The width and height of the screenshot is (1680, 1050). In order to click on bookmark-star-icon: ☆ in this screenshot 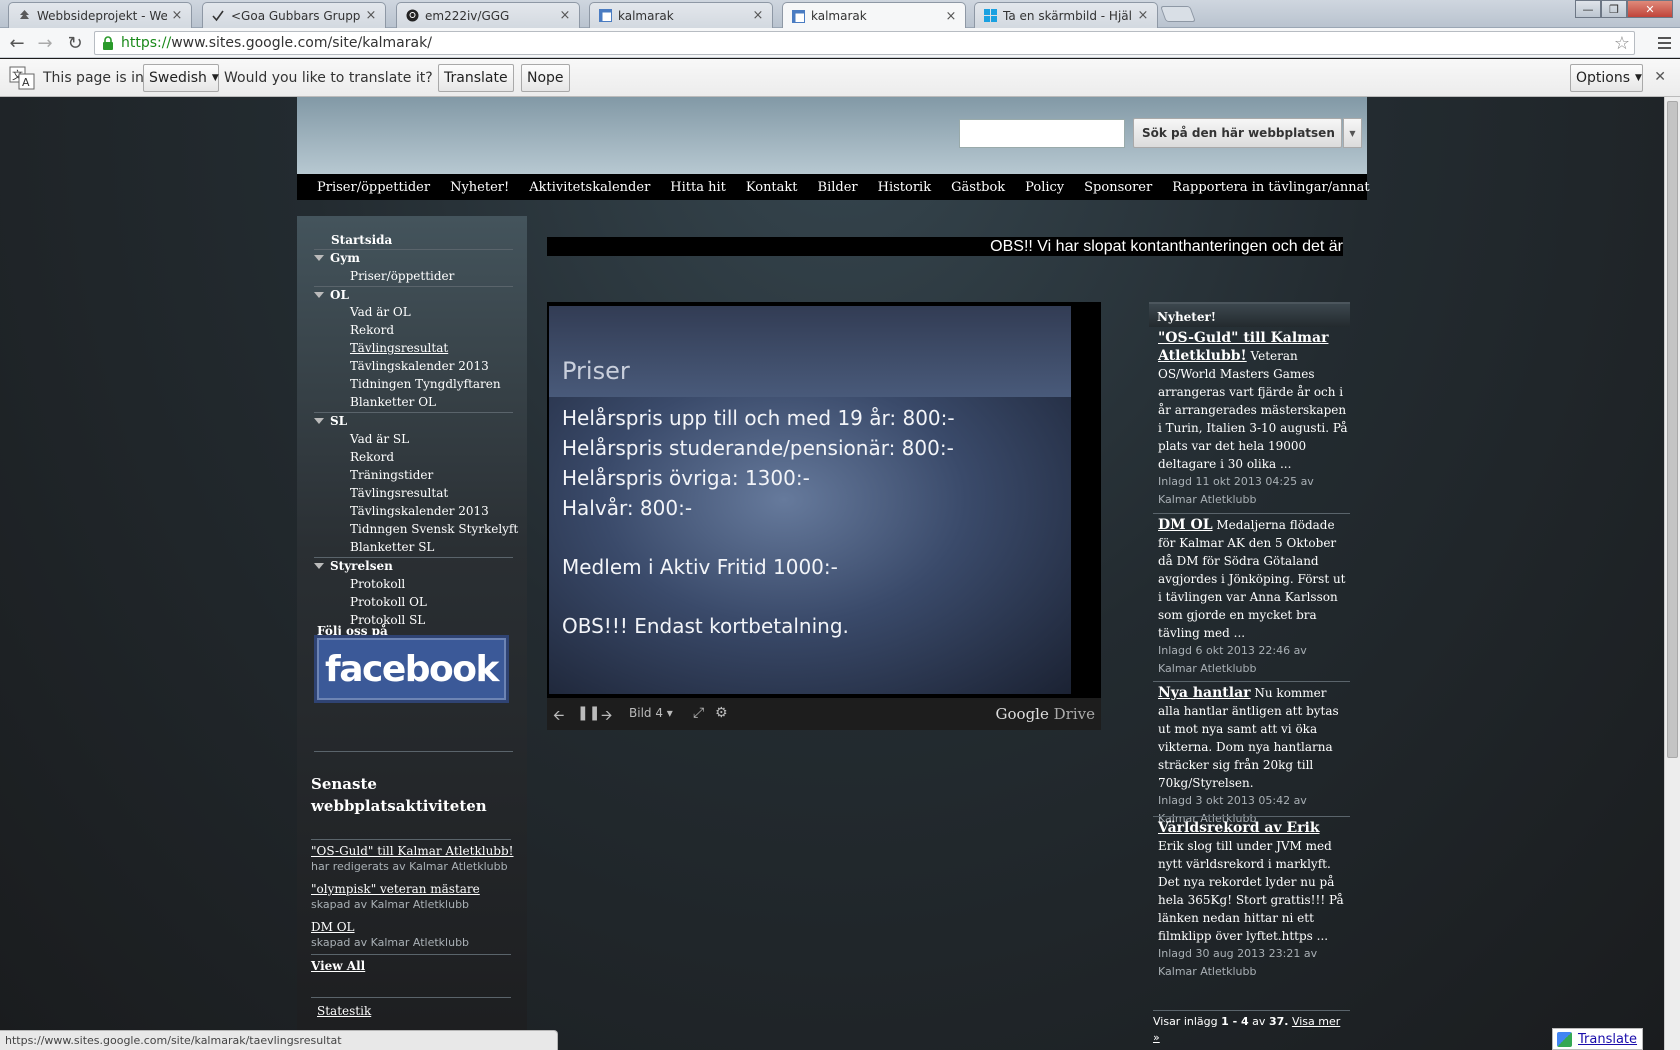, I will do `click(1622, 43)`.